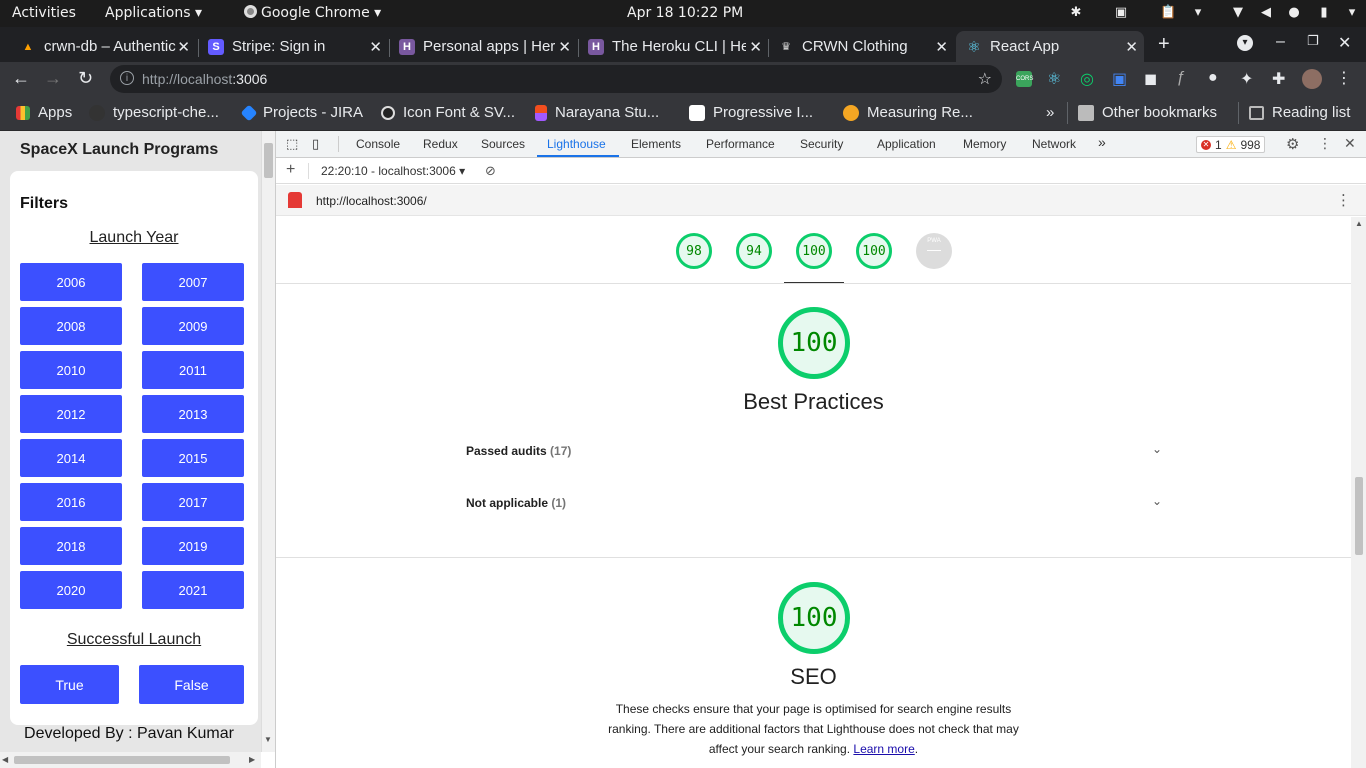 The width and height of the screenshot is (1366, 768). I want to click on score-gauge-pwa: PWA —, so click(934, 251).